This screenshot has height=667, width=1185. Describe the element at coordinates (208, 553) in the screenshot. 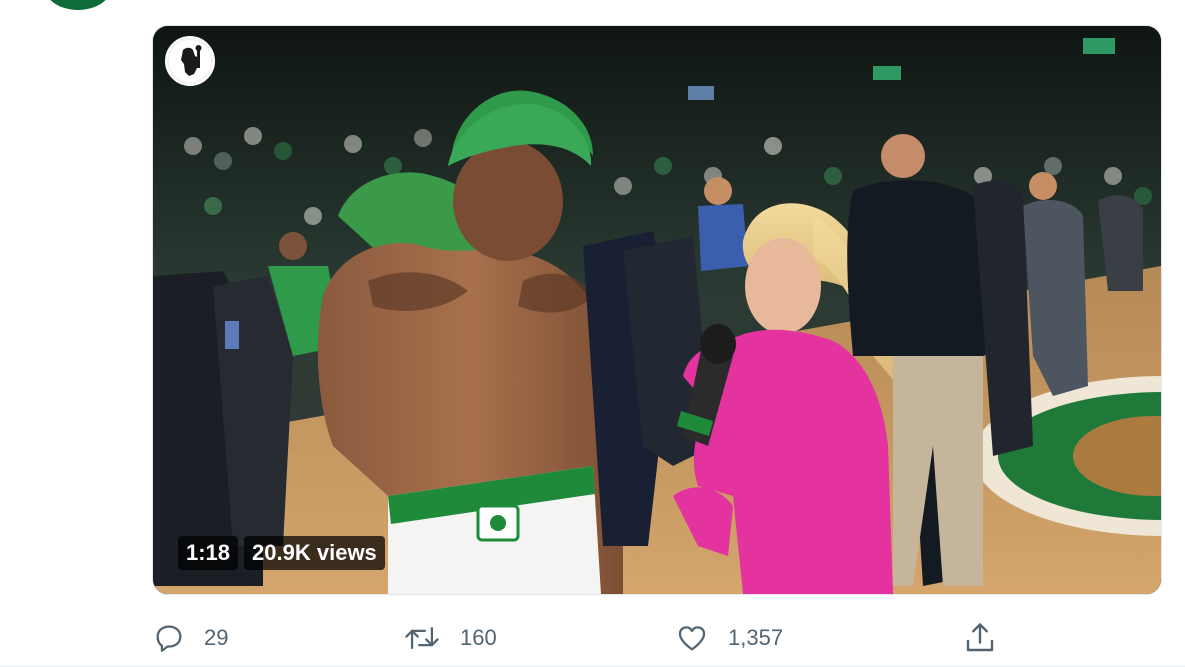

I see `video-duration: 1:18` at that location.